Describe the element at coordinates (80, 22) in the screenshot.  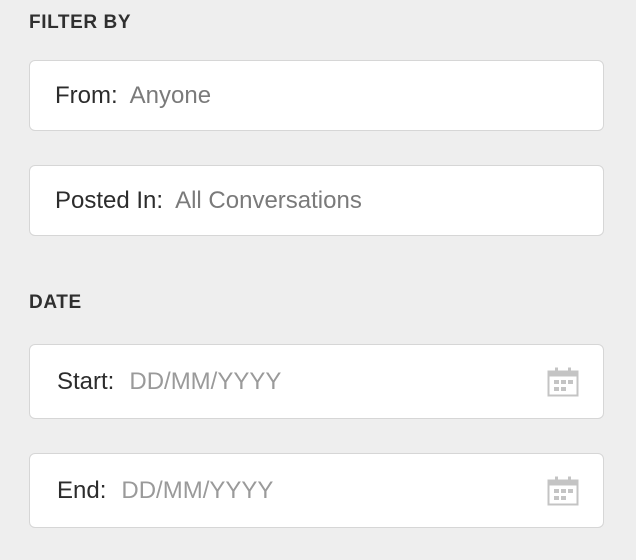
I see `filter-by-heading: FILTER BY` at that location.